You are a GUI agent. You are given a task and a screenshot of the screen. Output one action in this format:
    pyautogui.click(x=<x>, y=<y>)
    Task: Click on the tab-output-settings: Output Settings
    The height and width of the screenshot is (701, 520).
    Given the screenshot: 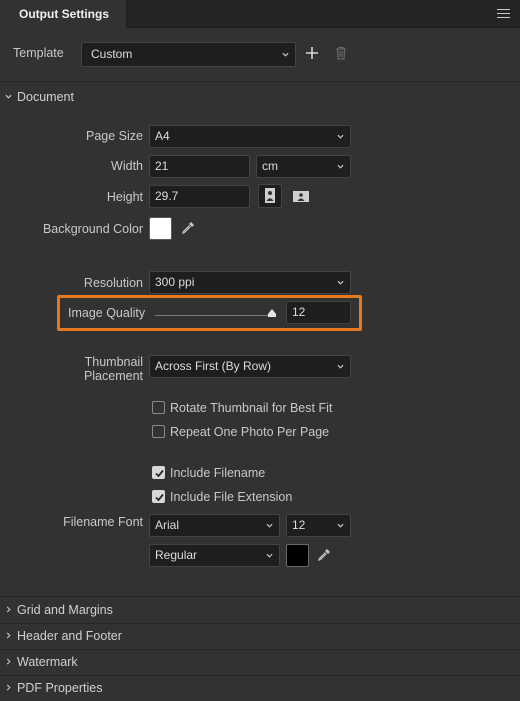 What is the action you would take?
    pyautogui.click(x=63, y=14)
    